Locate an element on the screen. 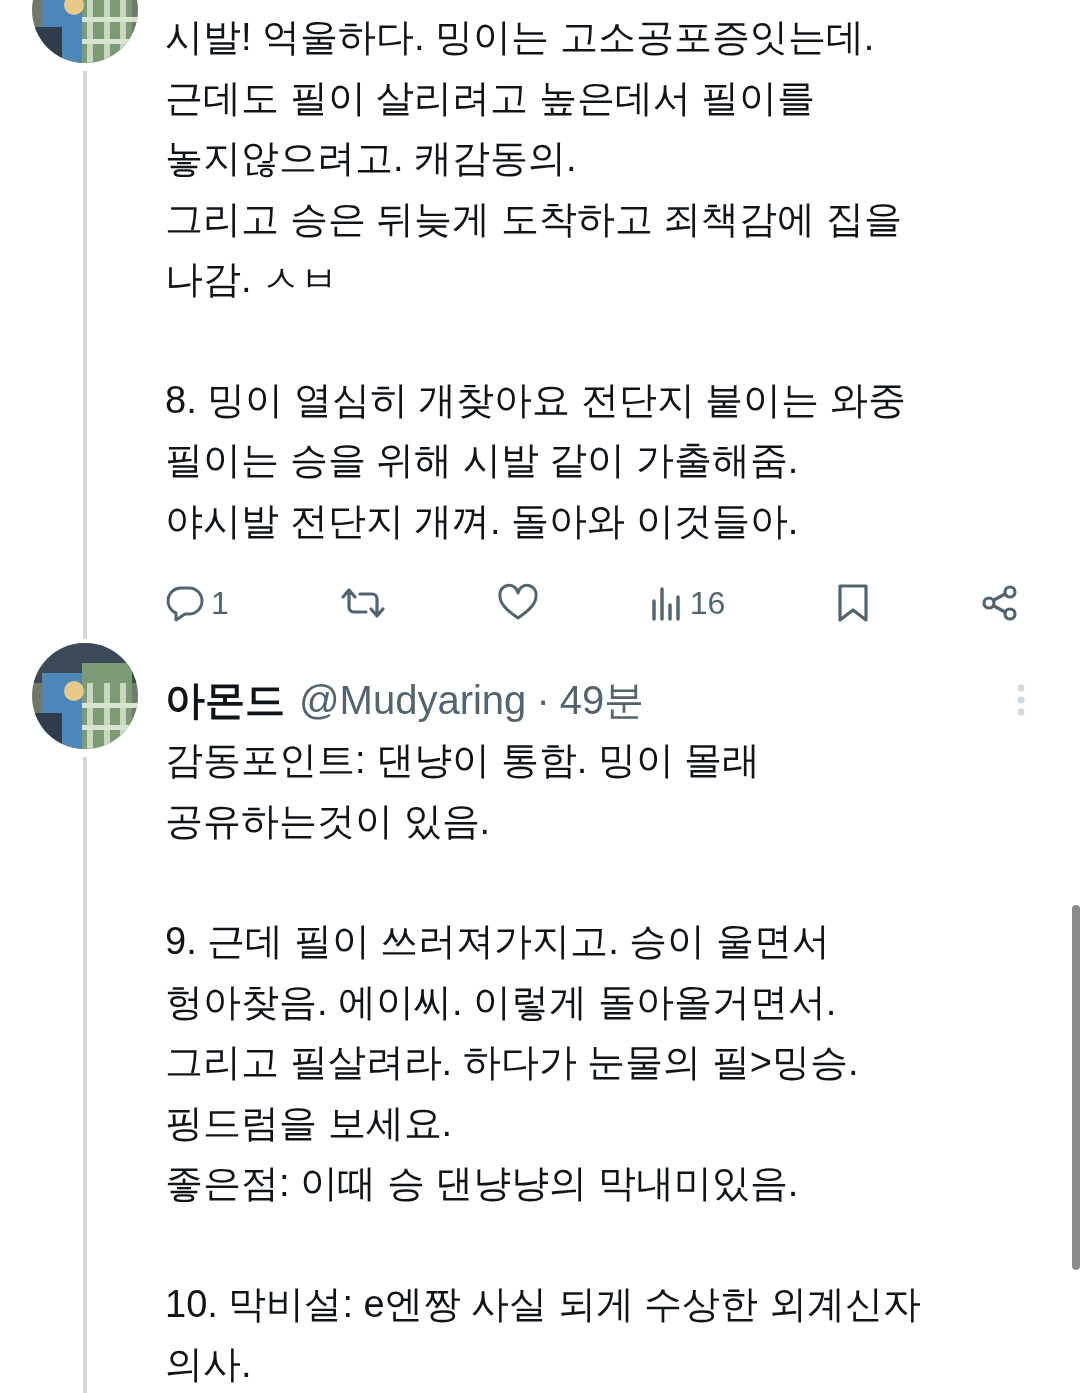 The width and height of the screenshot is (1080, 1393). scrollbar is located at coordinates (1076, 1087).